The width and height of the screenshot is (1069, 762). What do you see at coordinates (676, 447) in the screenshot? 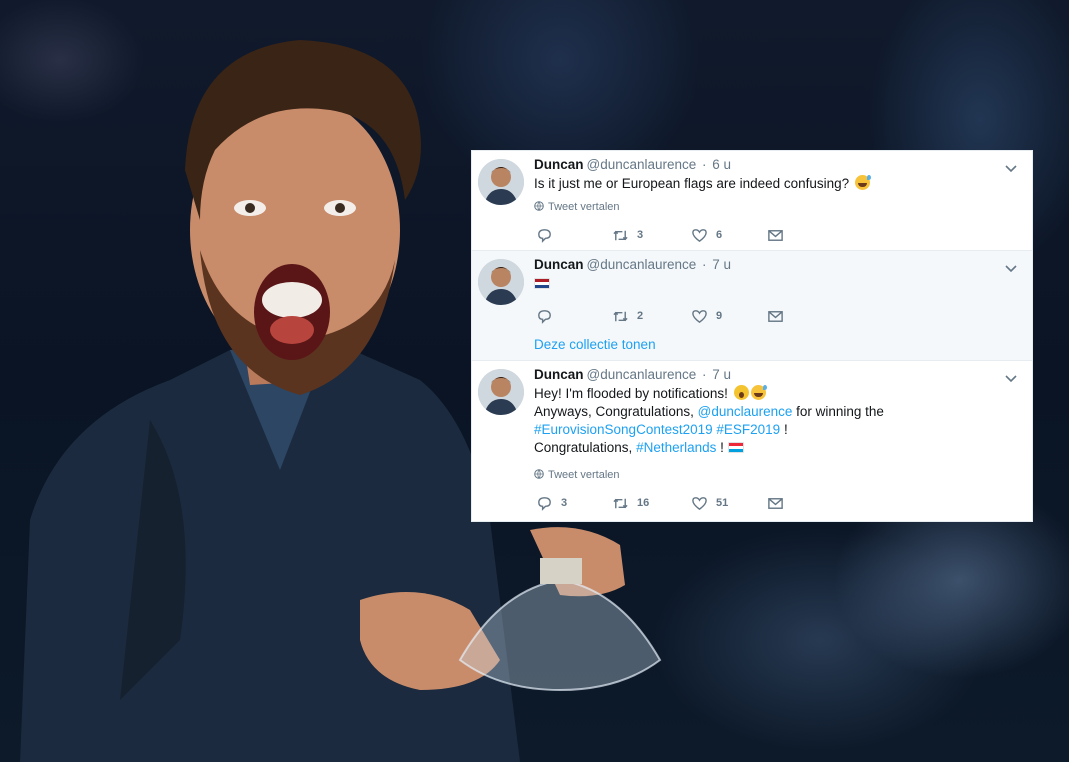
I see `hashtag-link: #Netherlands` at bounding box center [676, 447].